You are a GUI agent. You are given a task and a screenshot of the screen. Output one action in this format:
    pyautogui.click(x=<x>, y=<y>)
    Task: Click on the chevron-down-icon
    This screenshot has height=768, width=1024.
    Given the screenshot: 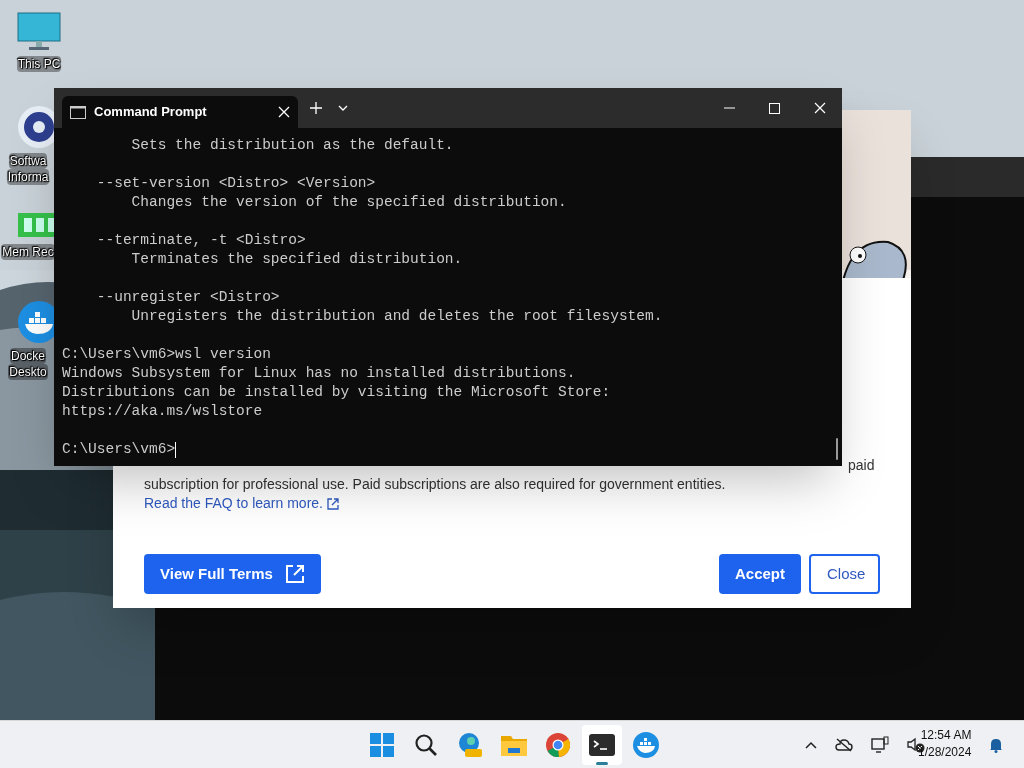 What is the action you would take?
    pyautogui.click(x=343, y=108)
    